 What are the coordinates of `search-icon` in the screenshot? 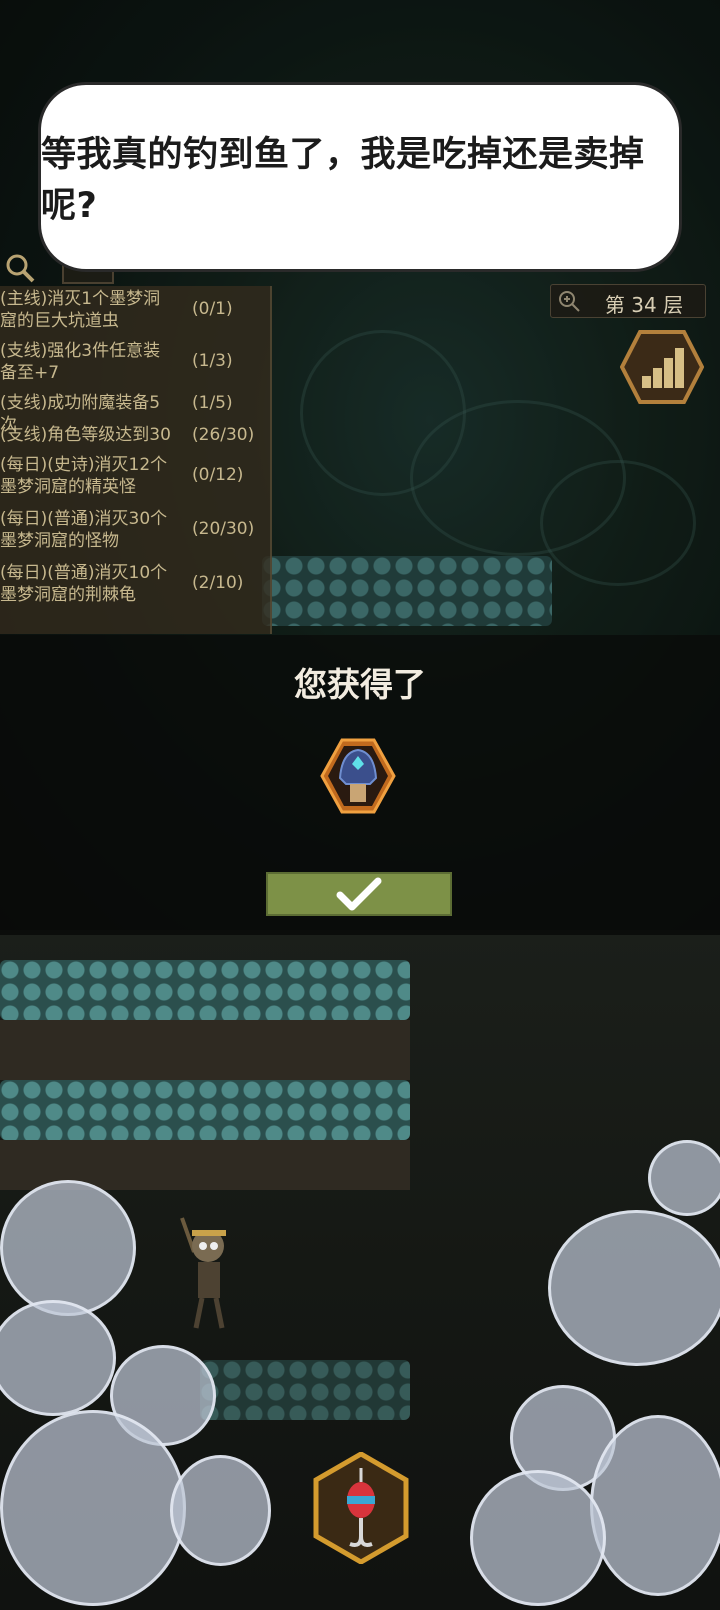 It's located at (20, 268).